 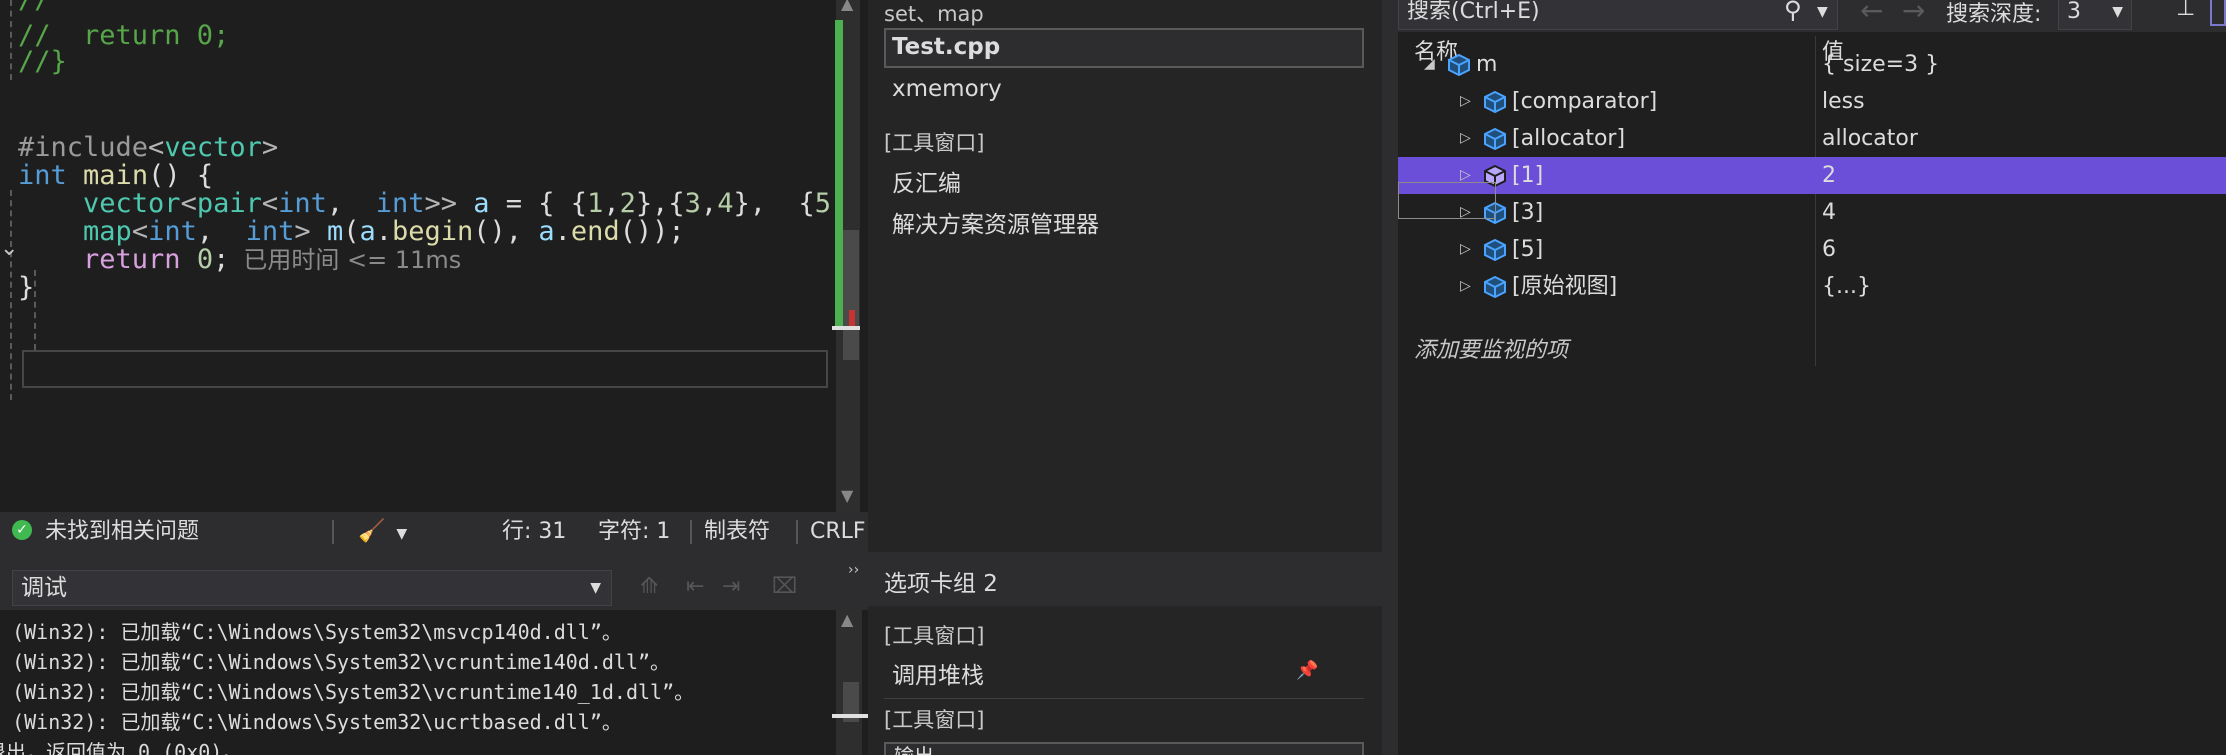 I want to click on output-line: 退出，返回值为 0 (0x0)。, so click(x=121, y=747).